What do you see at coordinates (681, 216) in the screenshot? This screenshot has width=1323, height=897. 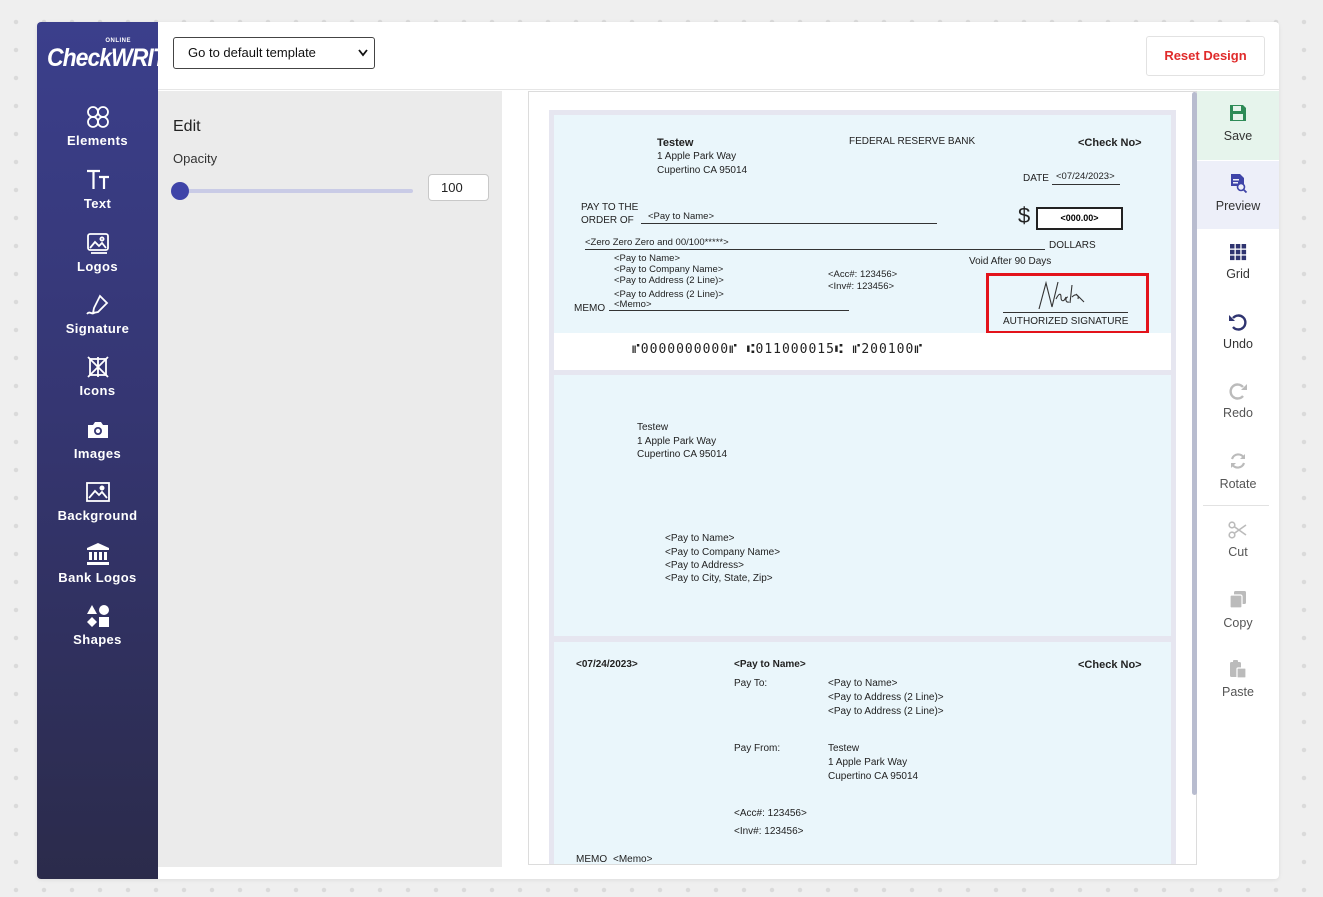 I see `pay-to-name: <Pay to Name>` at bounding box center [681, 216].